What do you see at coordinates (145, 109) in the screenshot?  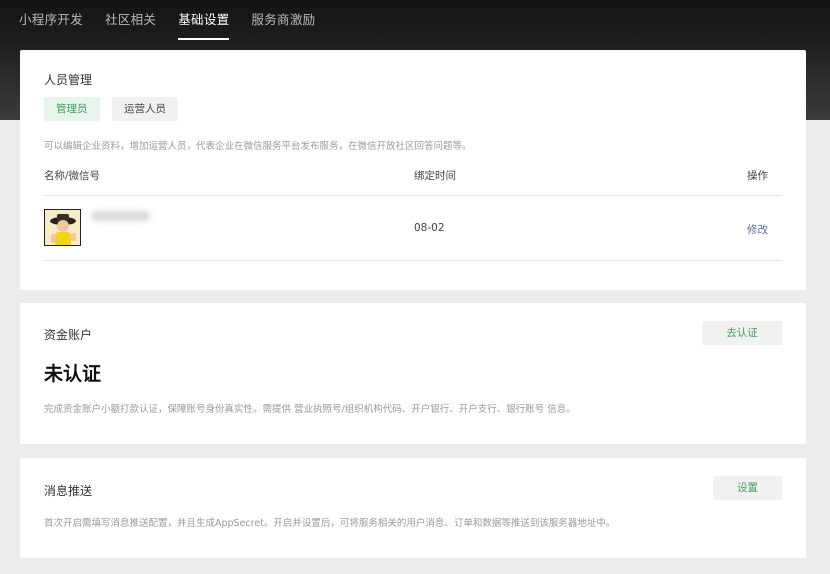 I see `tab-operators: 运营人员` at bounding box center [145, 109].